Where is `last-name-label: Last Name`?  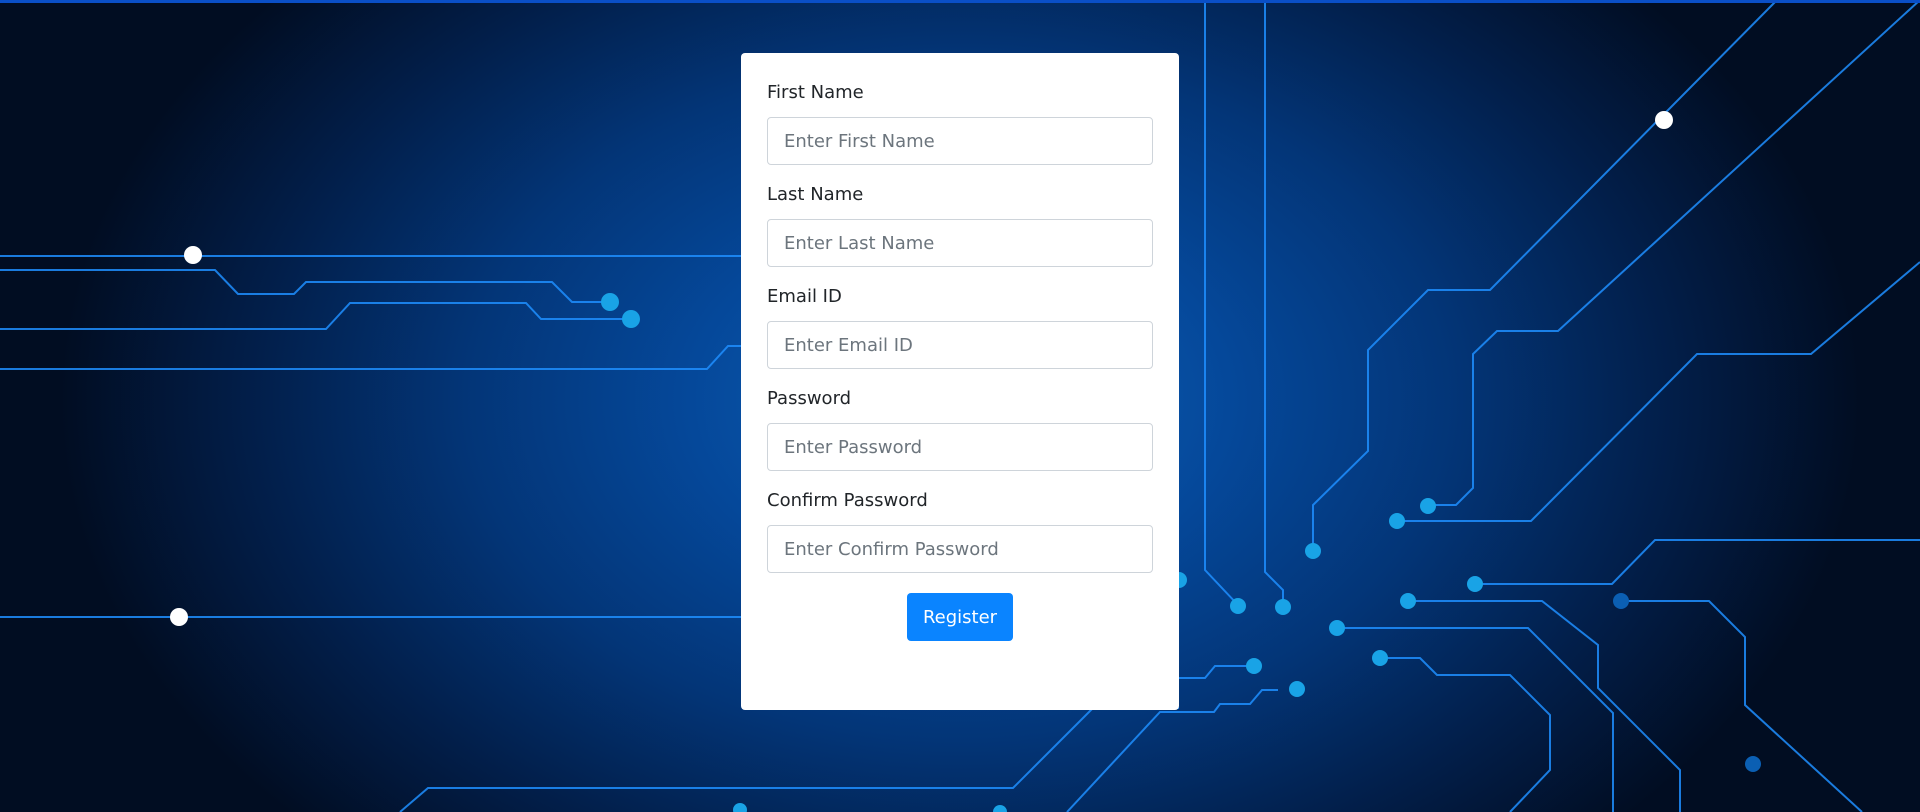 last-name-label: Last Name is located at coordinates (815, 194).